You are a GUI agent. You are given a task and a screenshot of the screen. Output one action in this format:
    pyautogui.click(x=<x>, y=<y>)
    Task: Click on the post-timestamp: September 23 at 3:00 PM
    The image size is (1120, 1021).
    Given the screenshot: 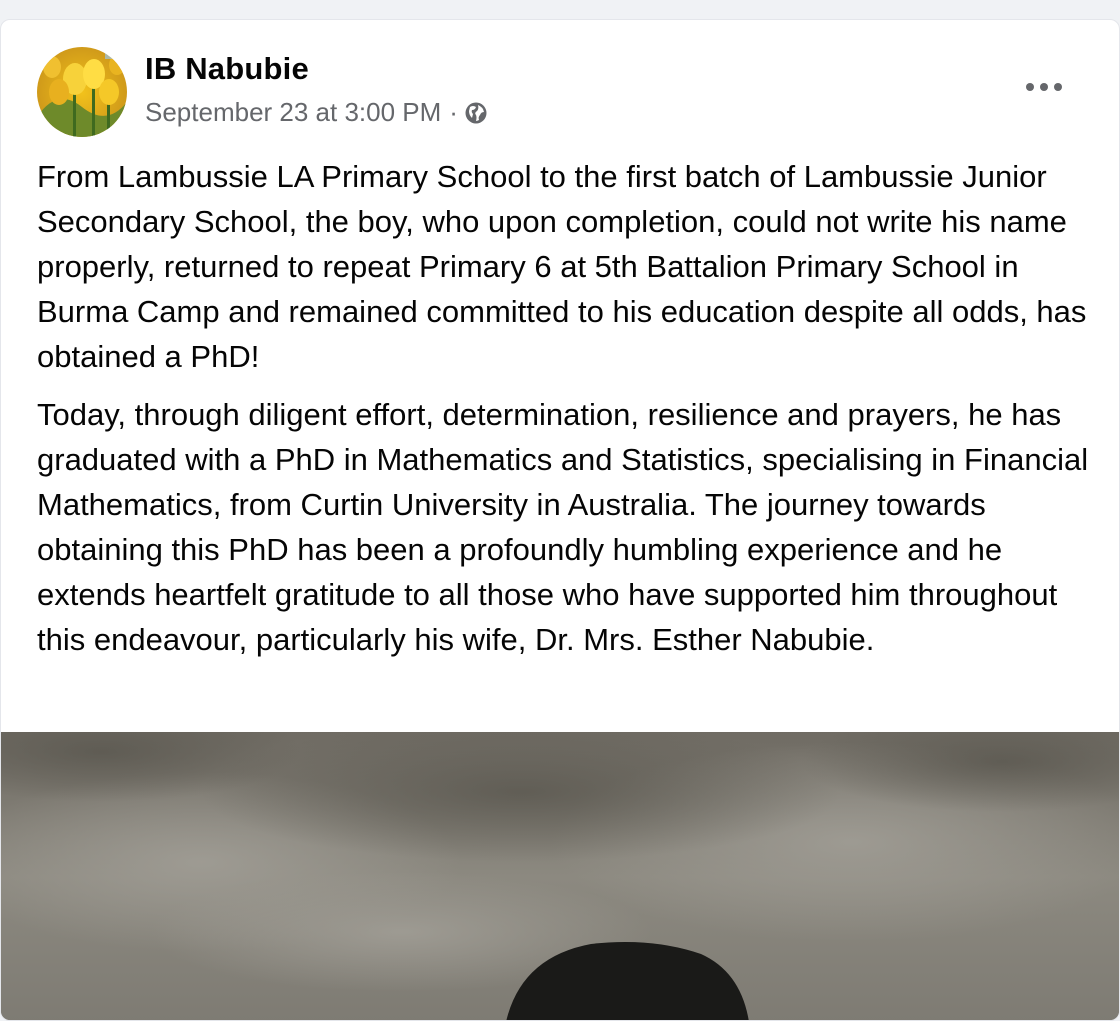 What is the action you would take?
    pyautogui.click(x=293, y=112)
    